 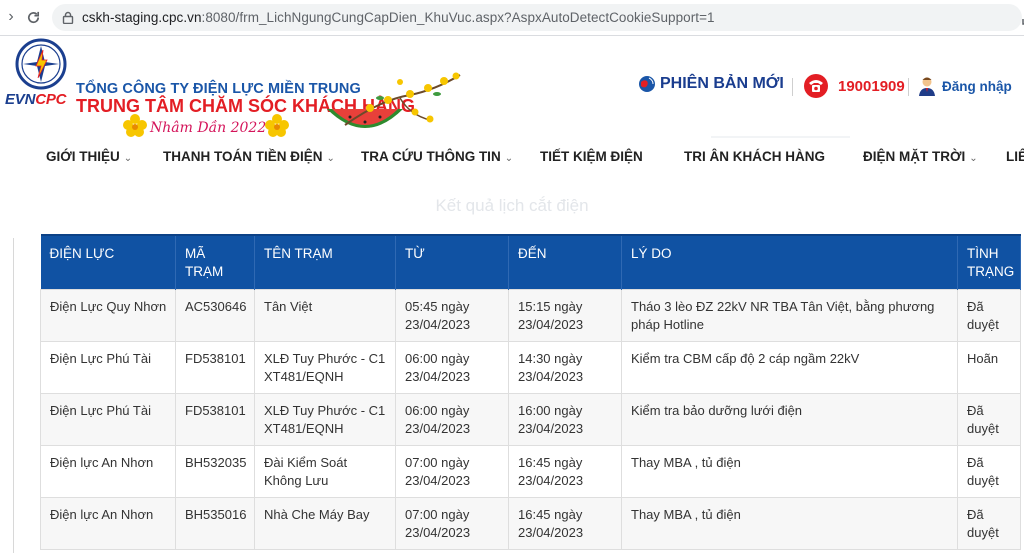 I want to click on nav-item-tiet-kiem: TIẾT KIỆM ĐIỆN, so click(x=591, y=156).